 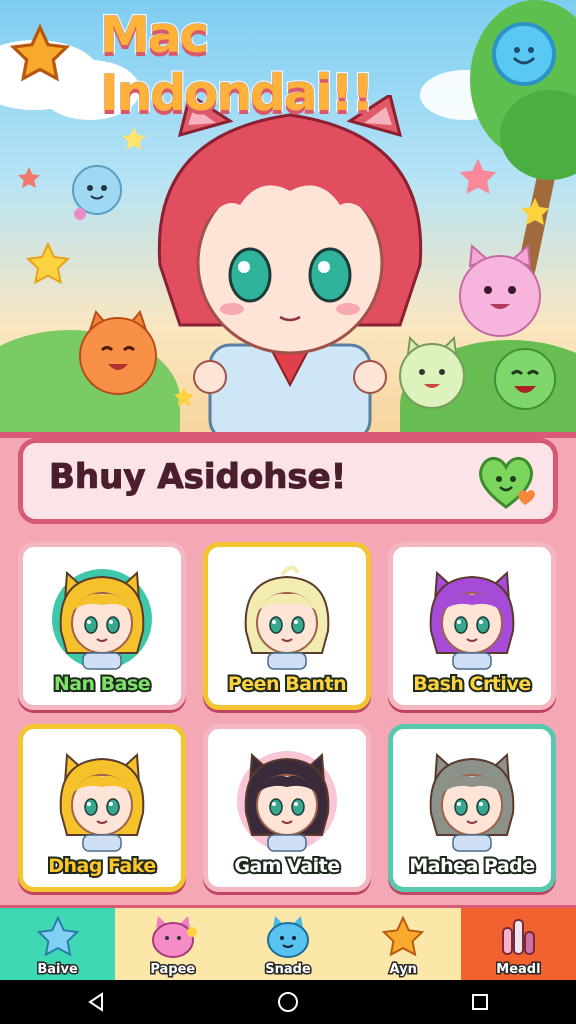 What do you see at coordinates (288, 970) in the screenshot?
I see `nav-label: Snade` at bounding box center [288, 970].